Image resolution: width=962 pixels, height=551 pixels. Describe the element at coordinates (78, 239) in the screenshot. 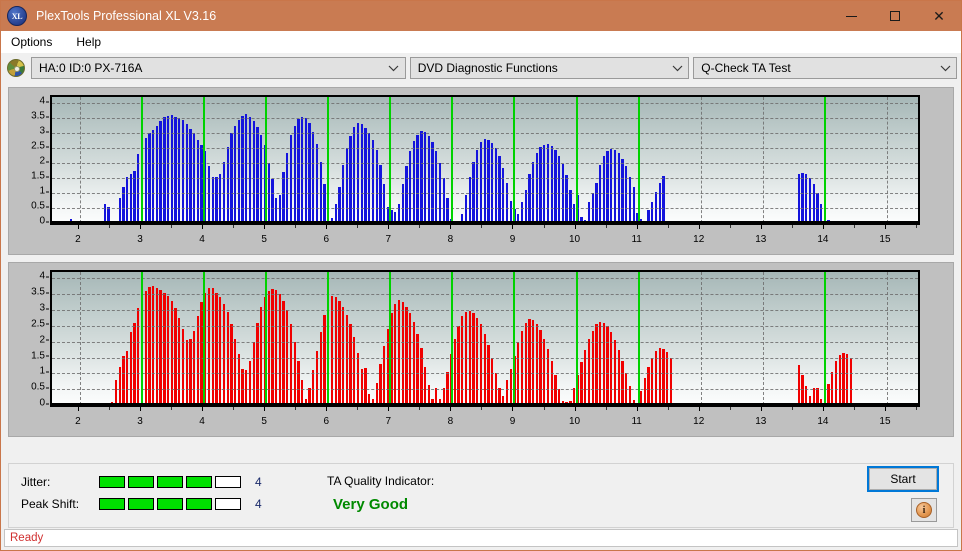

I see `x-axis-tick-label: 2` at that location.